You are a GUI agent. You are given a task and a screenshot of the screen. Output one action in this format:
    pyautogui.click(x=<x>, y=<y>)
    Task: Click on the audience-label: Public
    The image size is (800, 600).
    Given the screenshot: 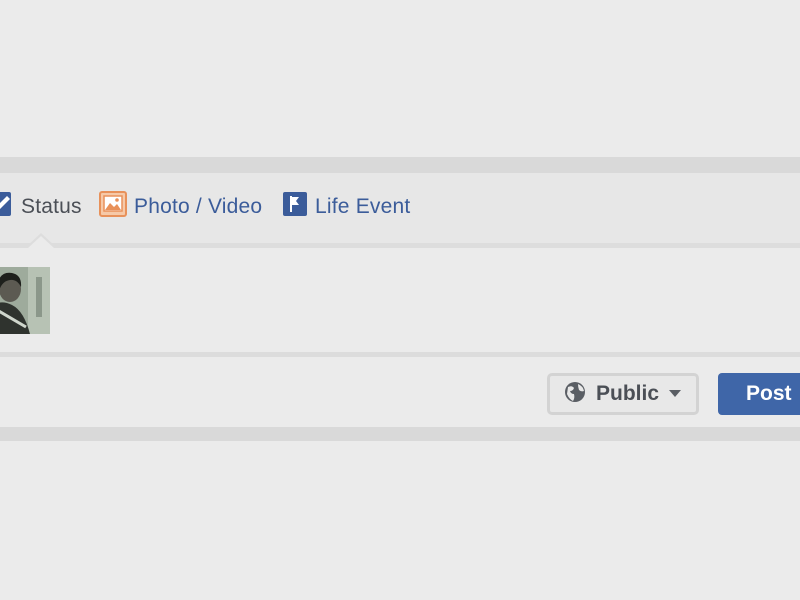 What is the action you would take?
    pyautogui.click(x=628, y=393)
    